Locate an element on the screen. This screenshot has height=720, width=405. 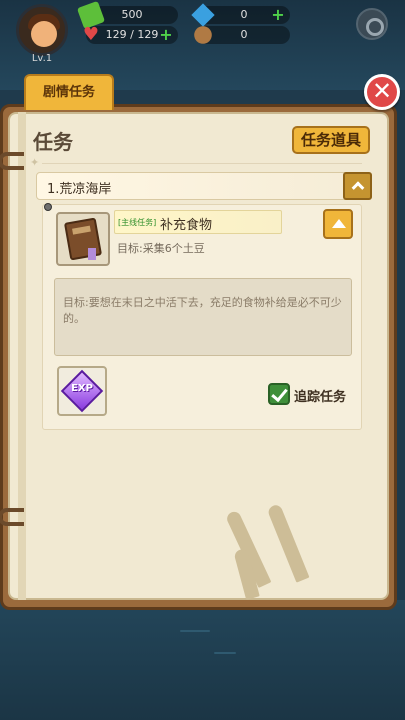
chapter-header: 1.荒凉海岸 is located at coordinates (204, 186).